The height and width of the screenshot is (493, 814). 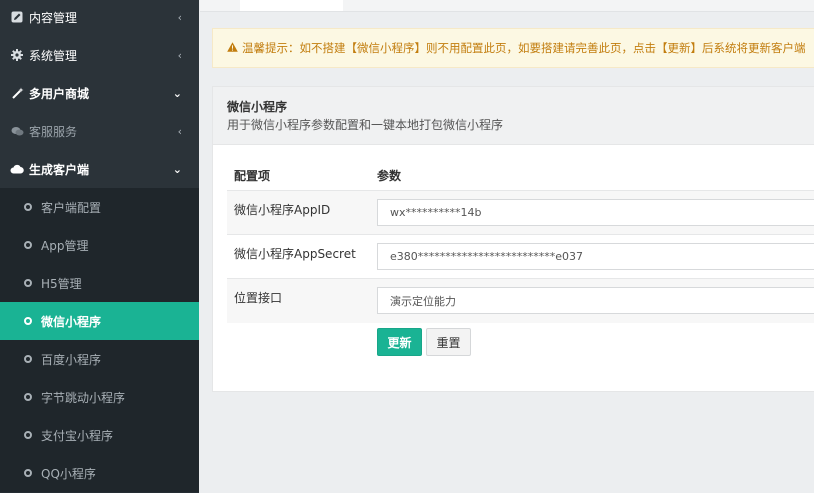 What do you see at coordinates (61, 283) in the screenshot?
I see `sidebar-subitem-label: H5管理` at bounding box center [61, 283].